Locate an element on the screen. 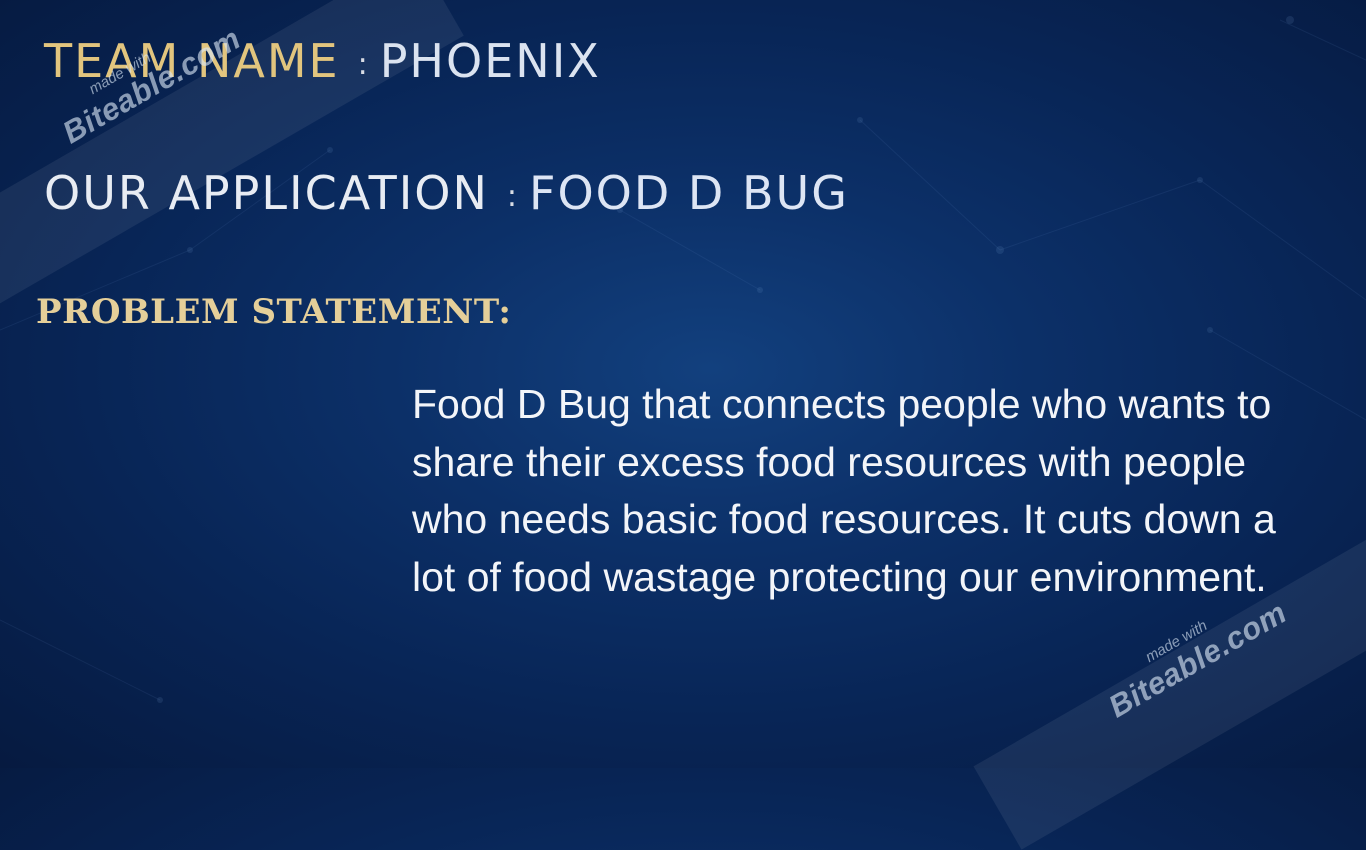 This screenshot has width=1366, height=850. team-name-value: PHOENIX is located at coordinates (490, 61).